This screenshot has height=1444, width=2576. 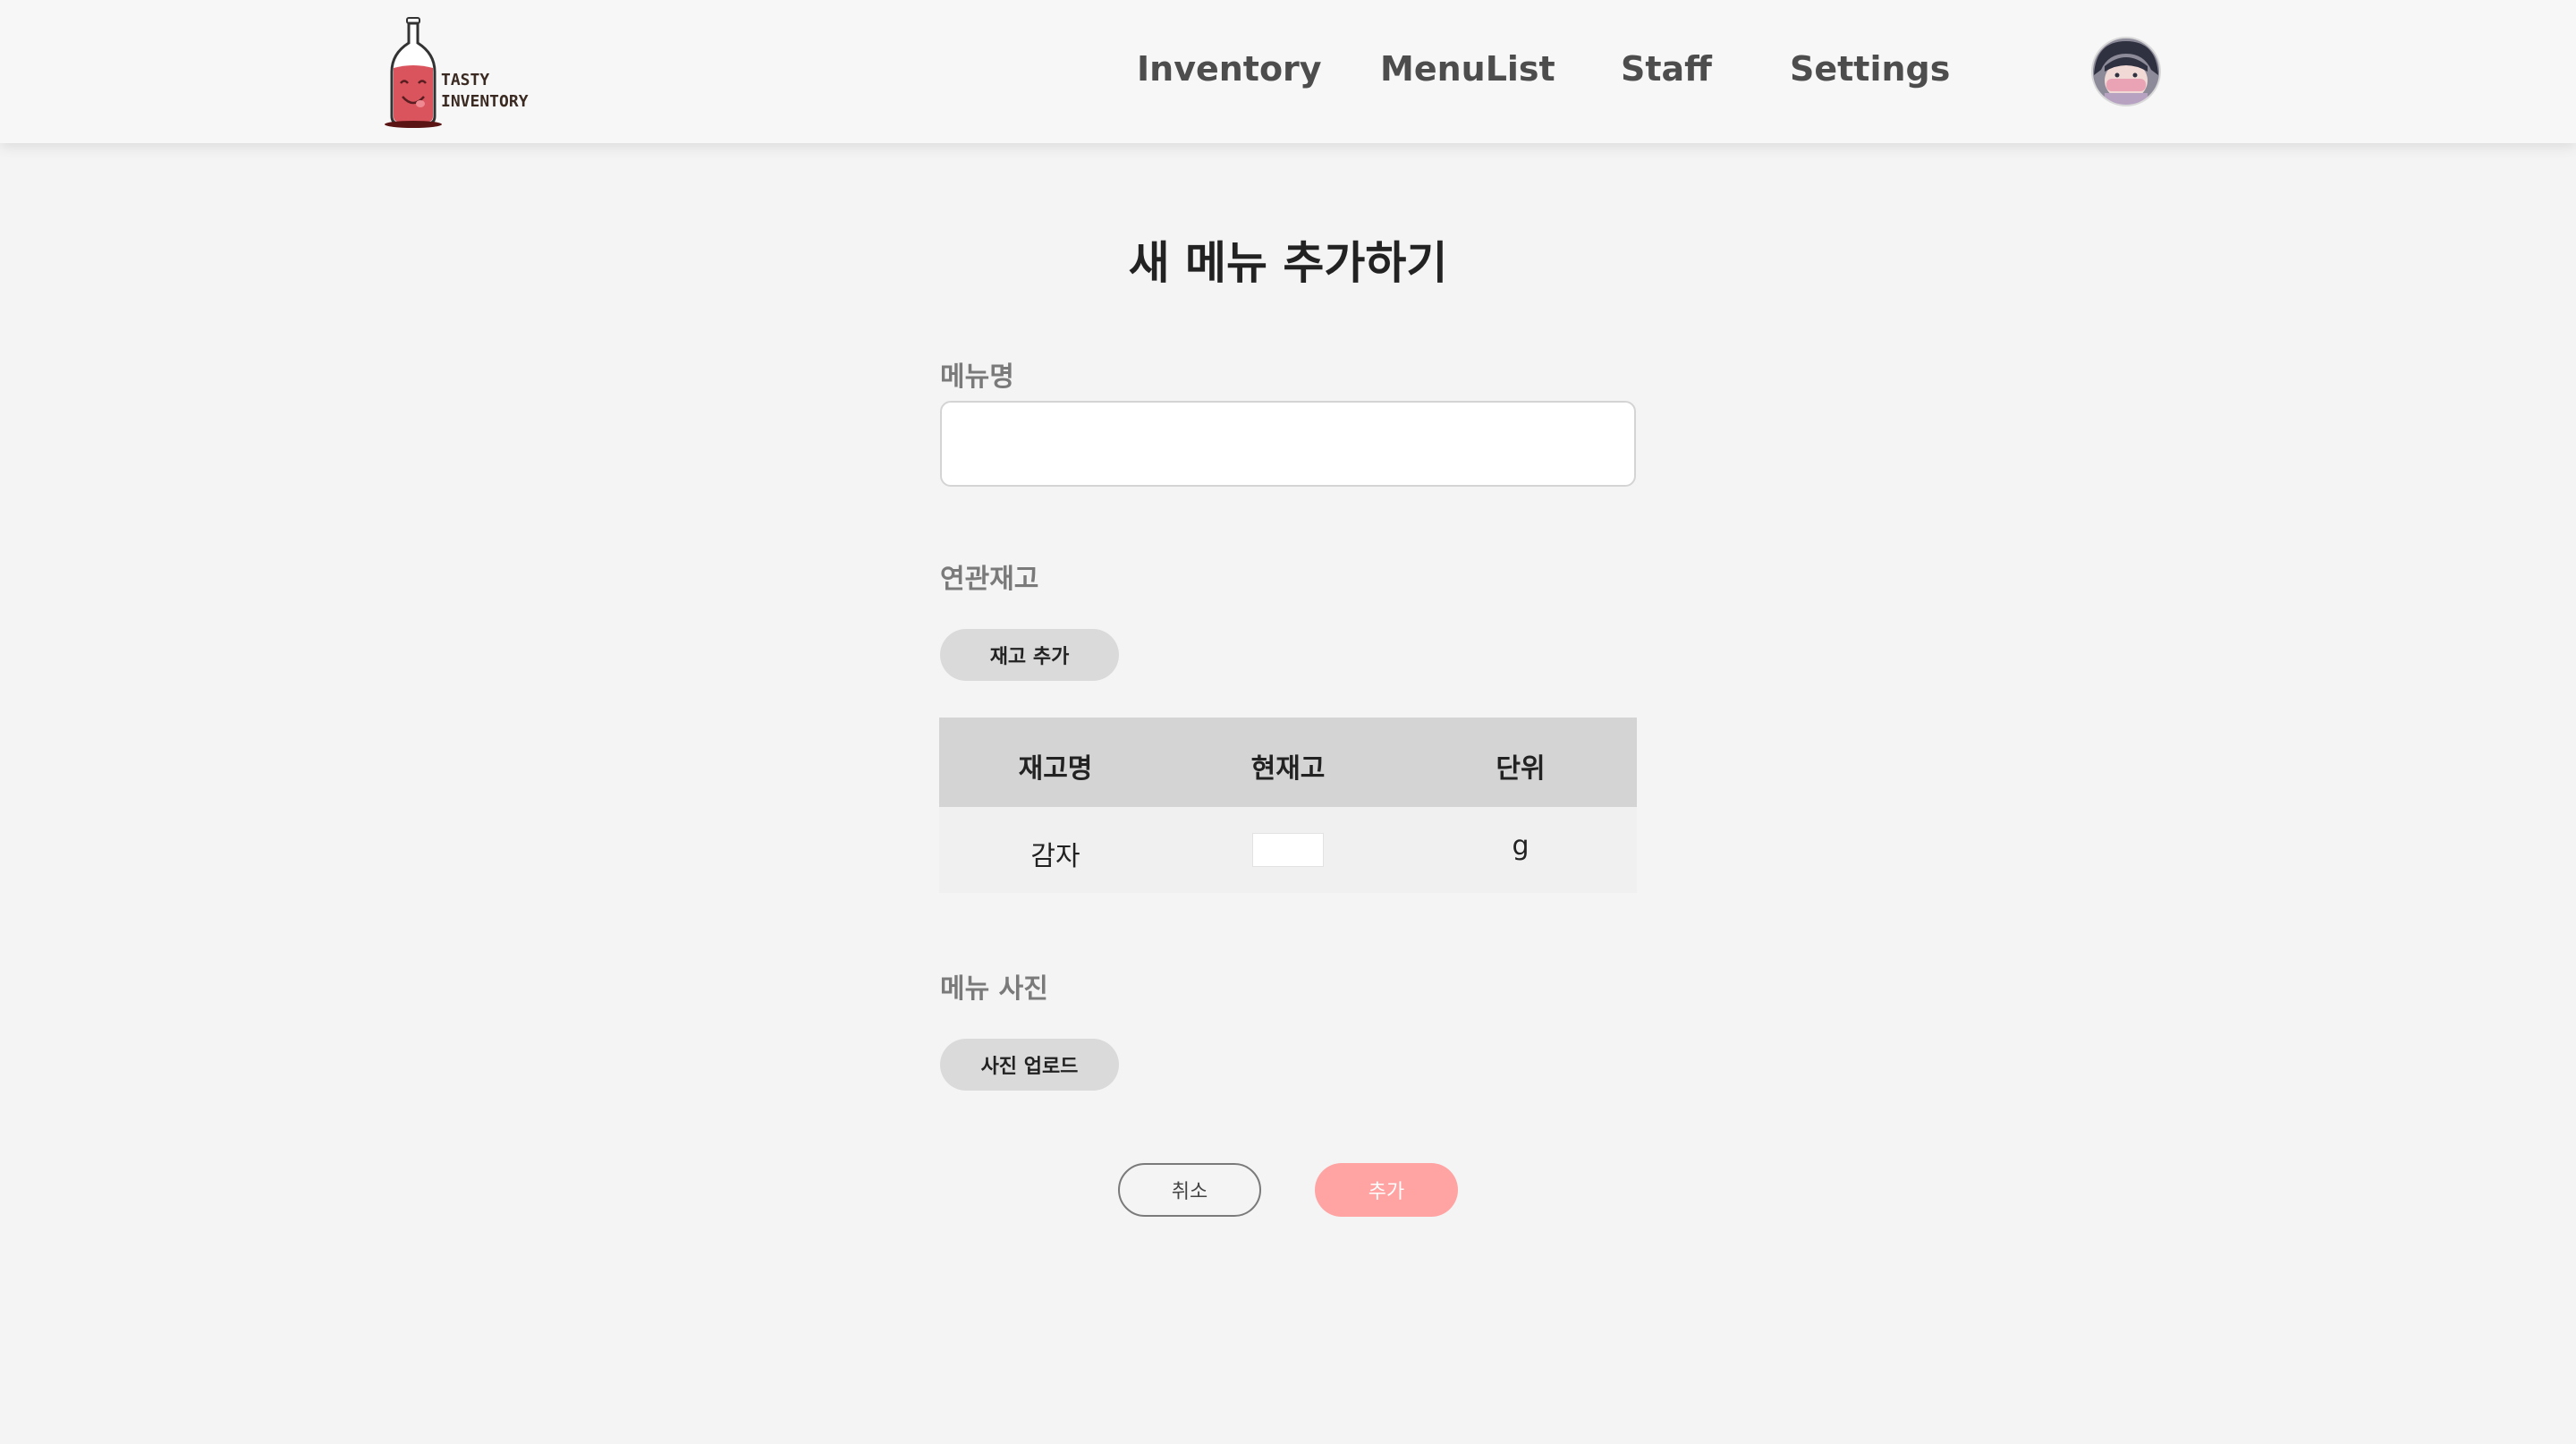 What do you see at coordinates (1288, 263) in the screenshot?
I see `page-title: 새 메뉴 추가하기` at bounding box center [1288, 263].